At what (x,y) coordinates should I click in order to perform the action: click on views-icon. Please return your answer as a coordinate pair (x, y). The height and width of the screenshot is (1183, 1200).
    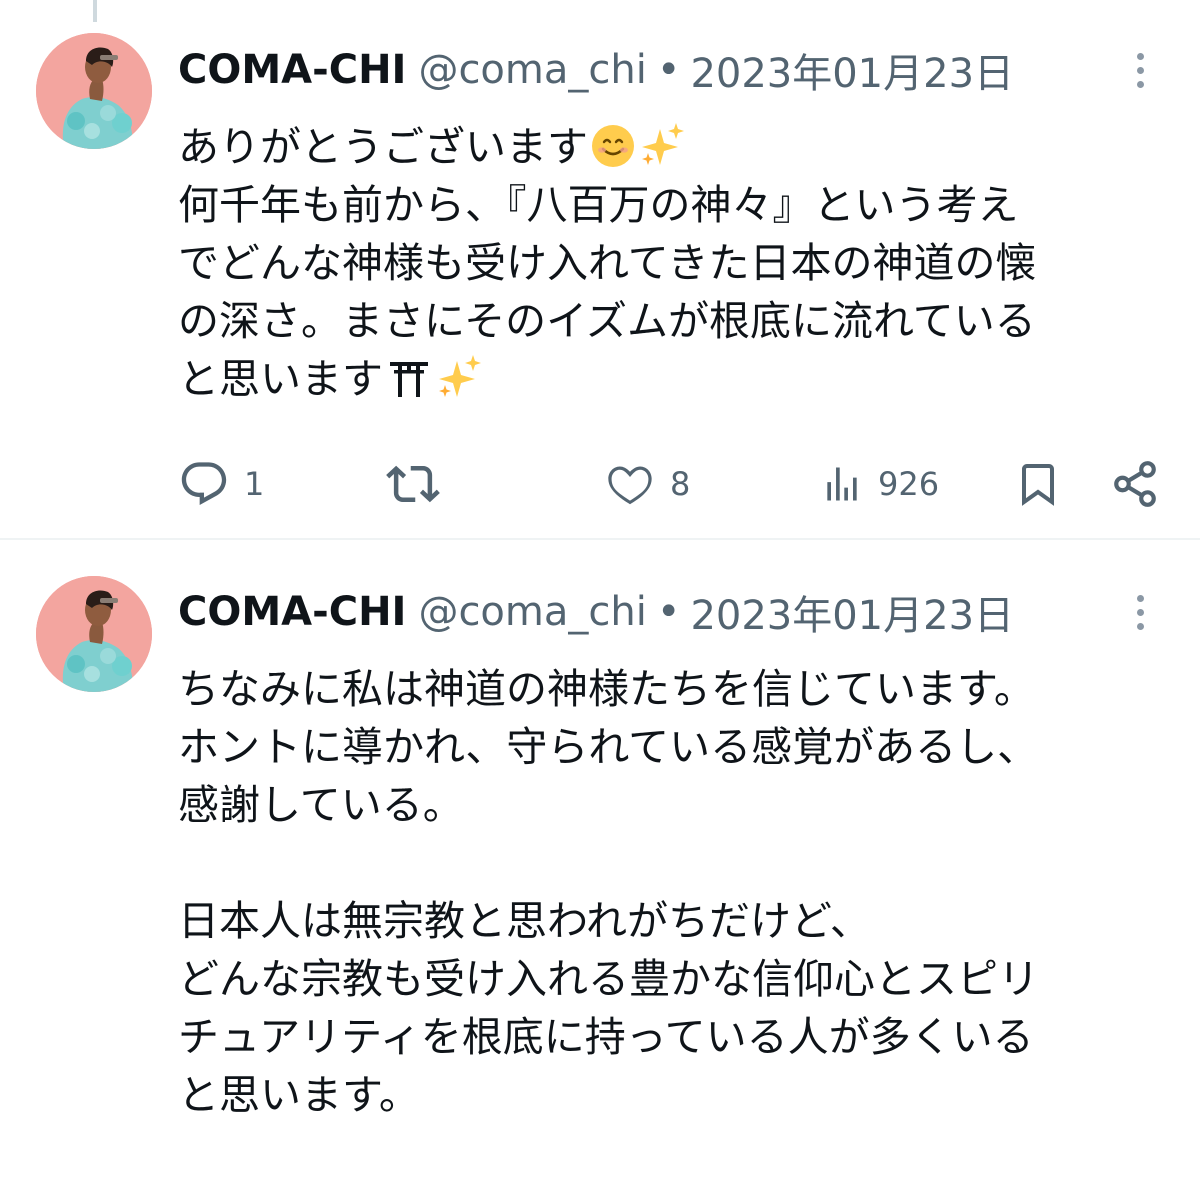
    Looking at the image, I should click on (842, 484).